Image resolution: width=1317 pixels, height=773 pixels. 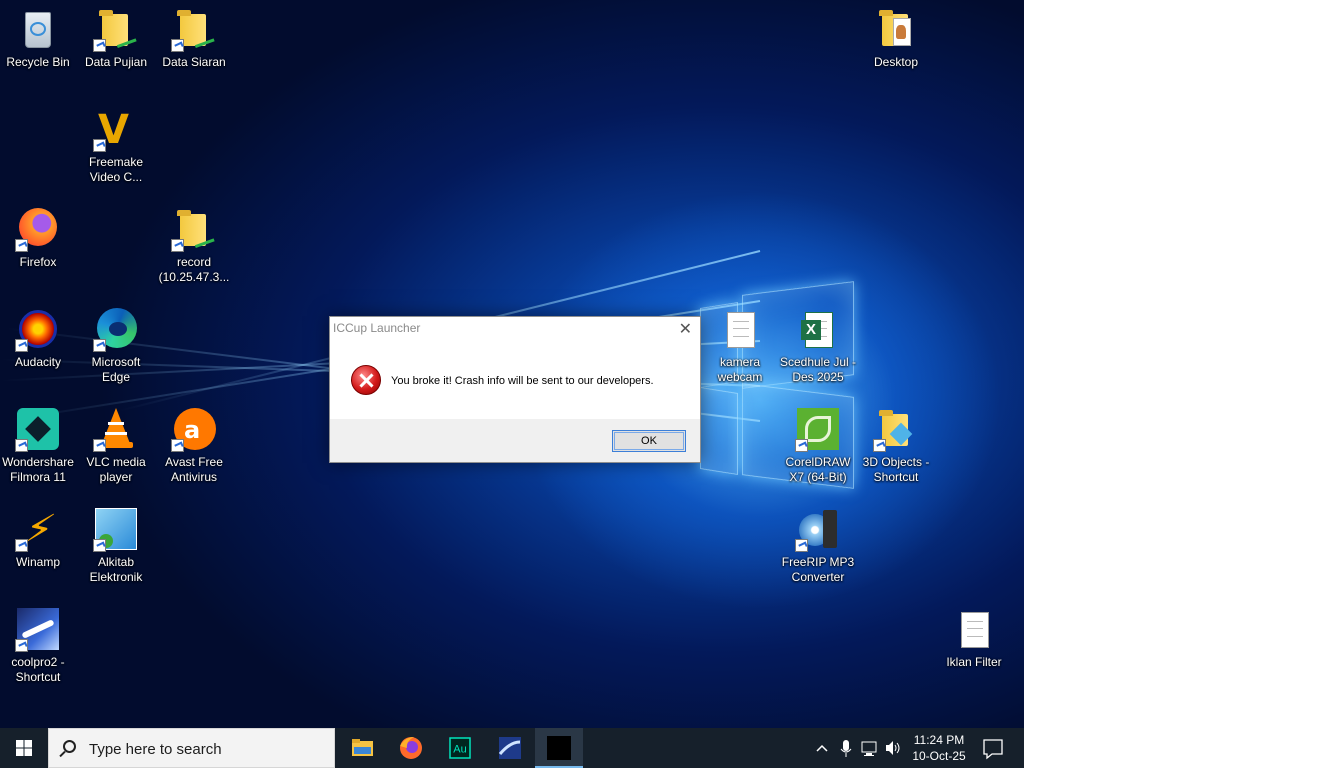 What do you see at coordinates (116, 469) in the screenshot?
I see `desktop-icon-label: VLC media player` at bounding box center [116, 469].